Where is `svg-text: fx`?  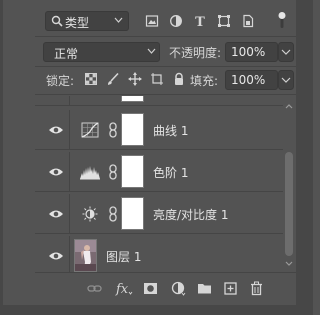
svg-text: fx is located at coordinates (122, 289).